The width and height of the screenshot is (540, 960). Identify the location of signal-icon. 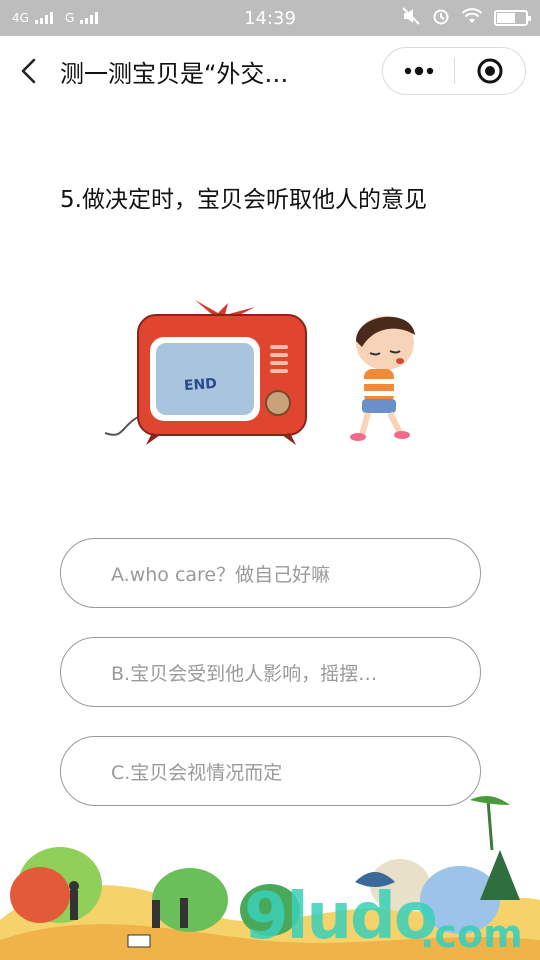
(43, 18).